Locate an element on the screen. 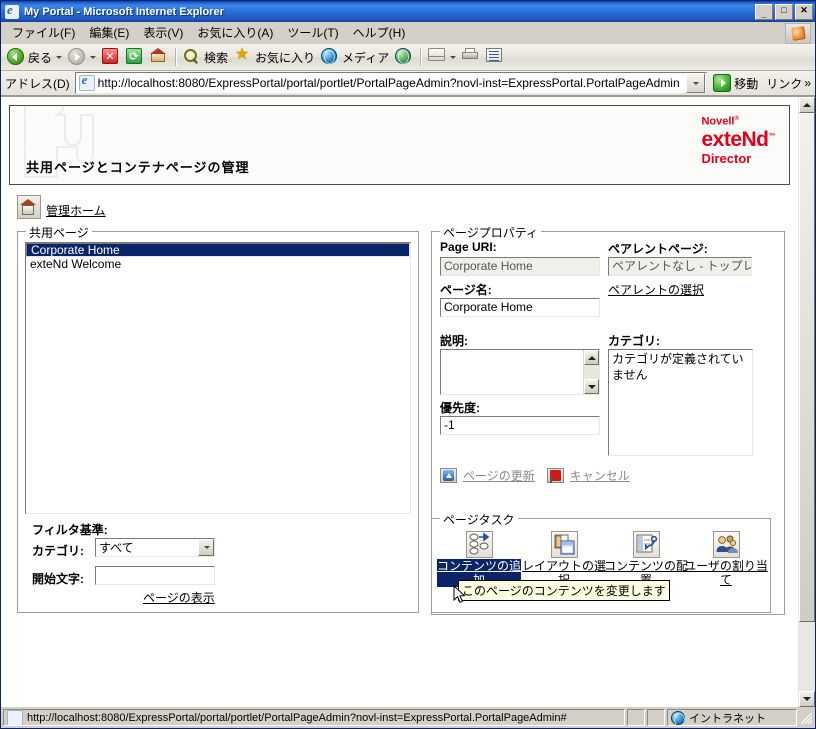  scrollbar-track is located at coordinates (807, 402).